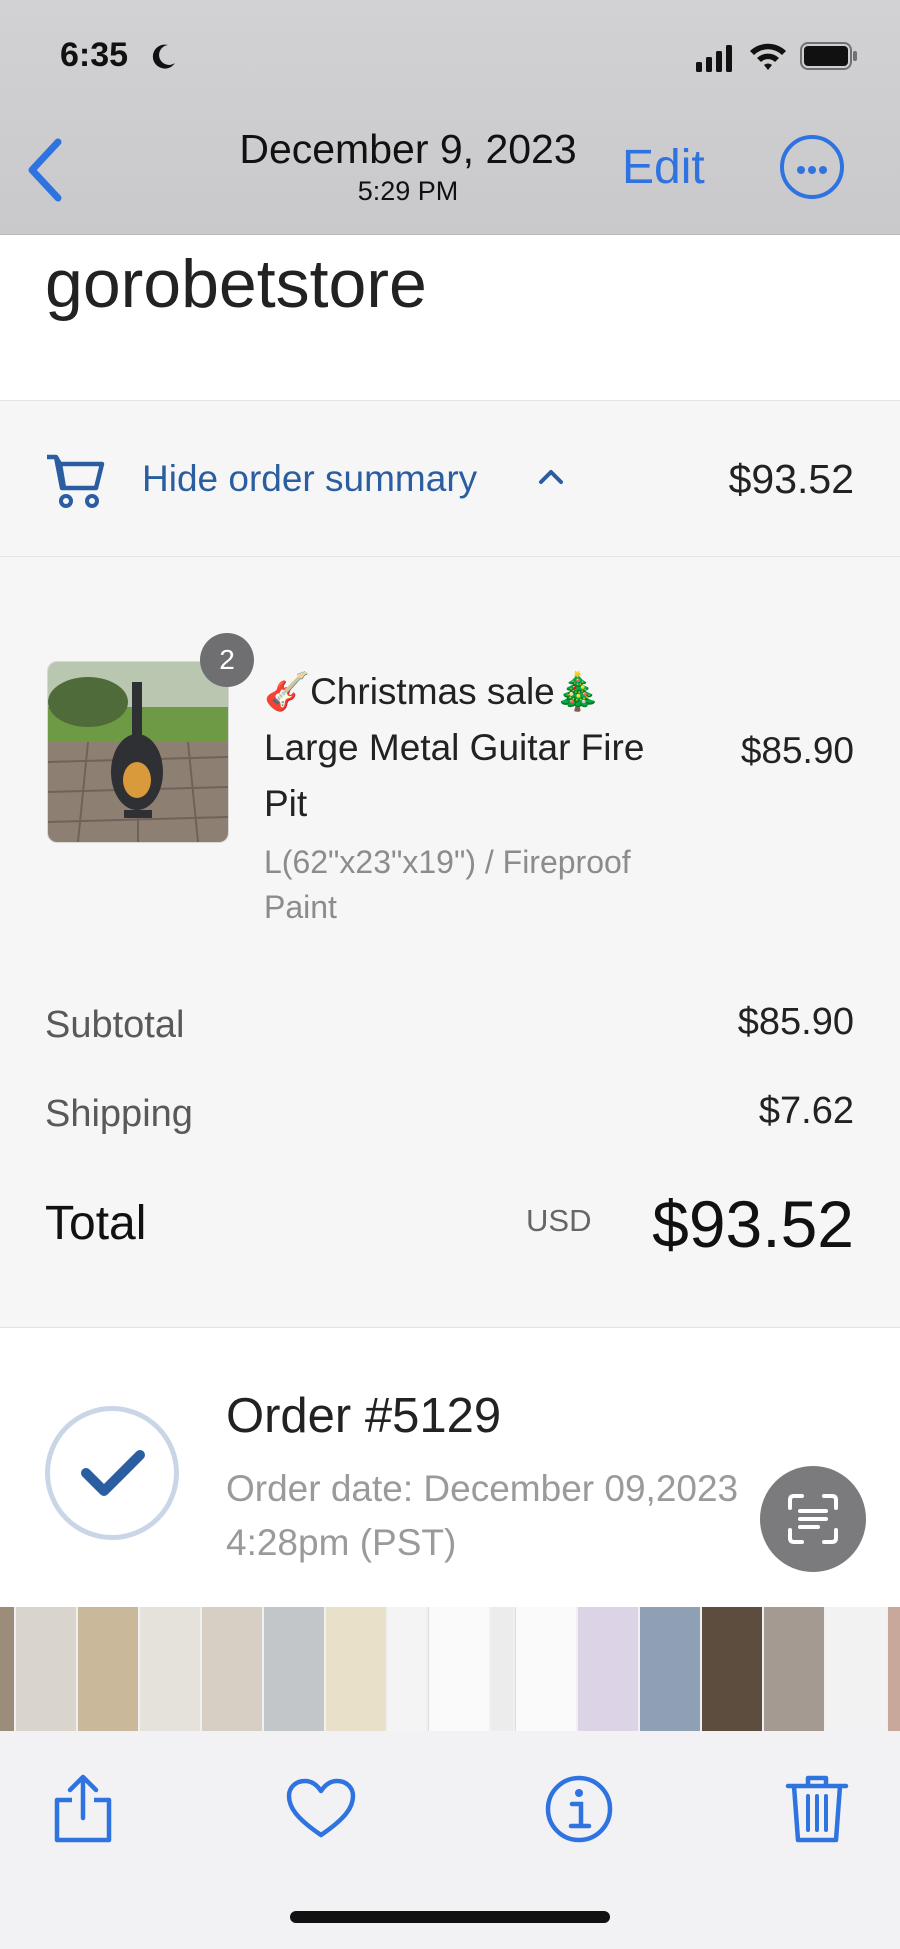 The height and width of the screenshot is (1949, 900). What do you see at coordinates (579, 1809) in the screenshot?
I see `info-icon` at bounding box center [579, 1809].